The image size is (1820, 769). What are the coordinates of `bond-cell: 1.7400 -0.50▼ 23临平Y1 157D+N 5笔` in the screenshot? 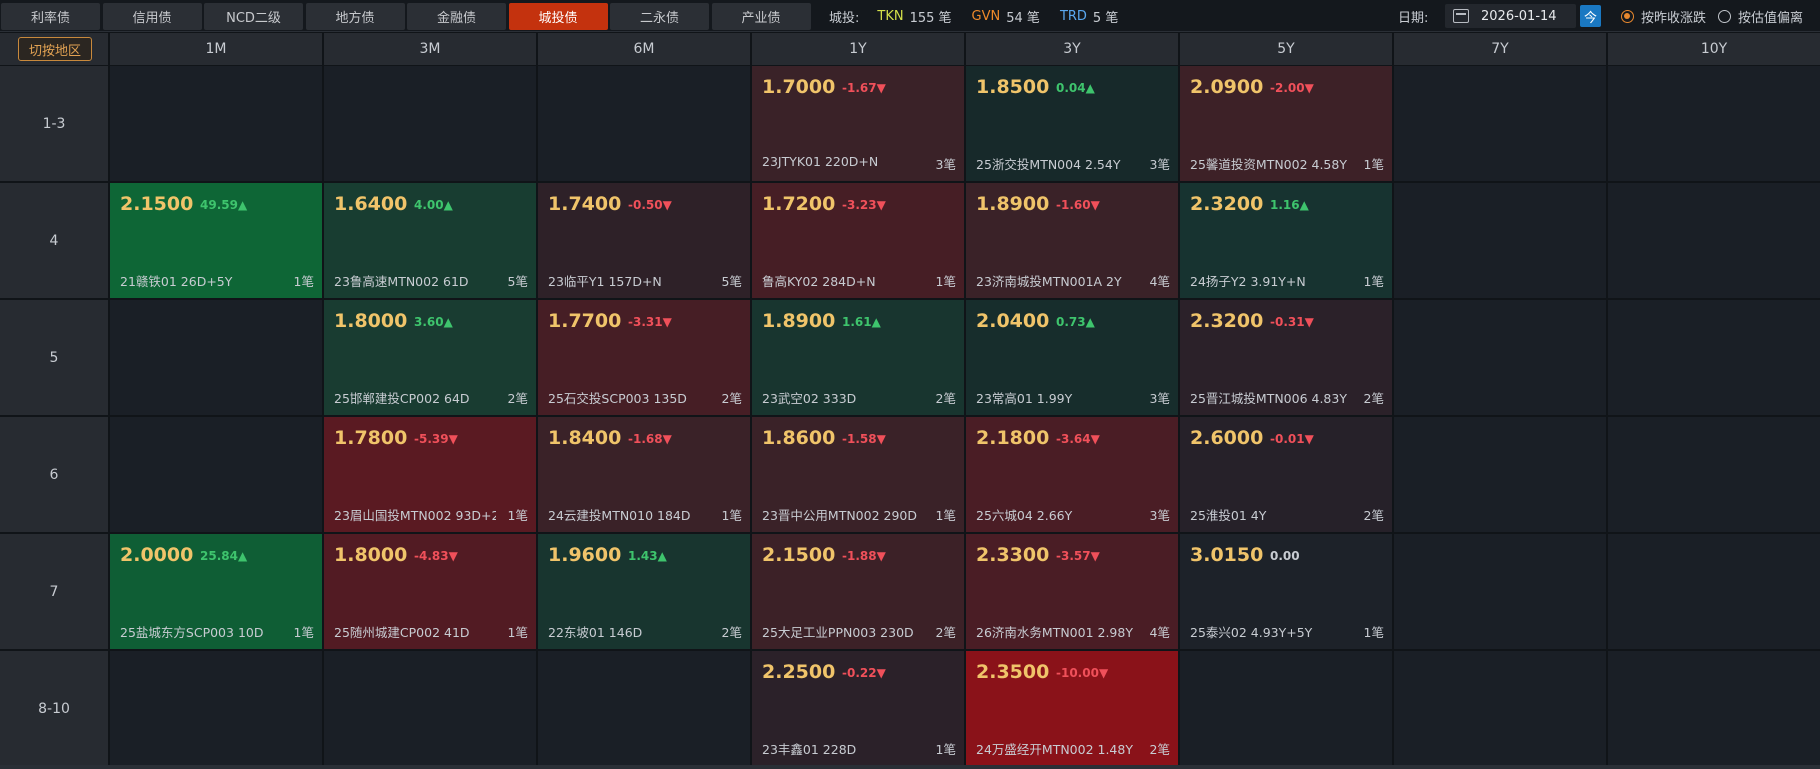 It's located at (644, 240).